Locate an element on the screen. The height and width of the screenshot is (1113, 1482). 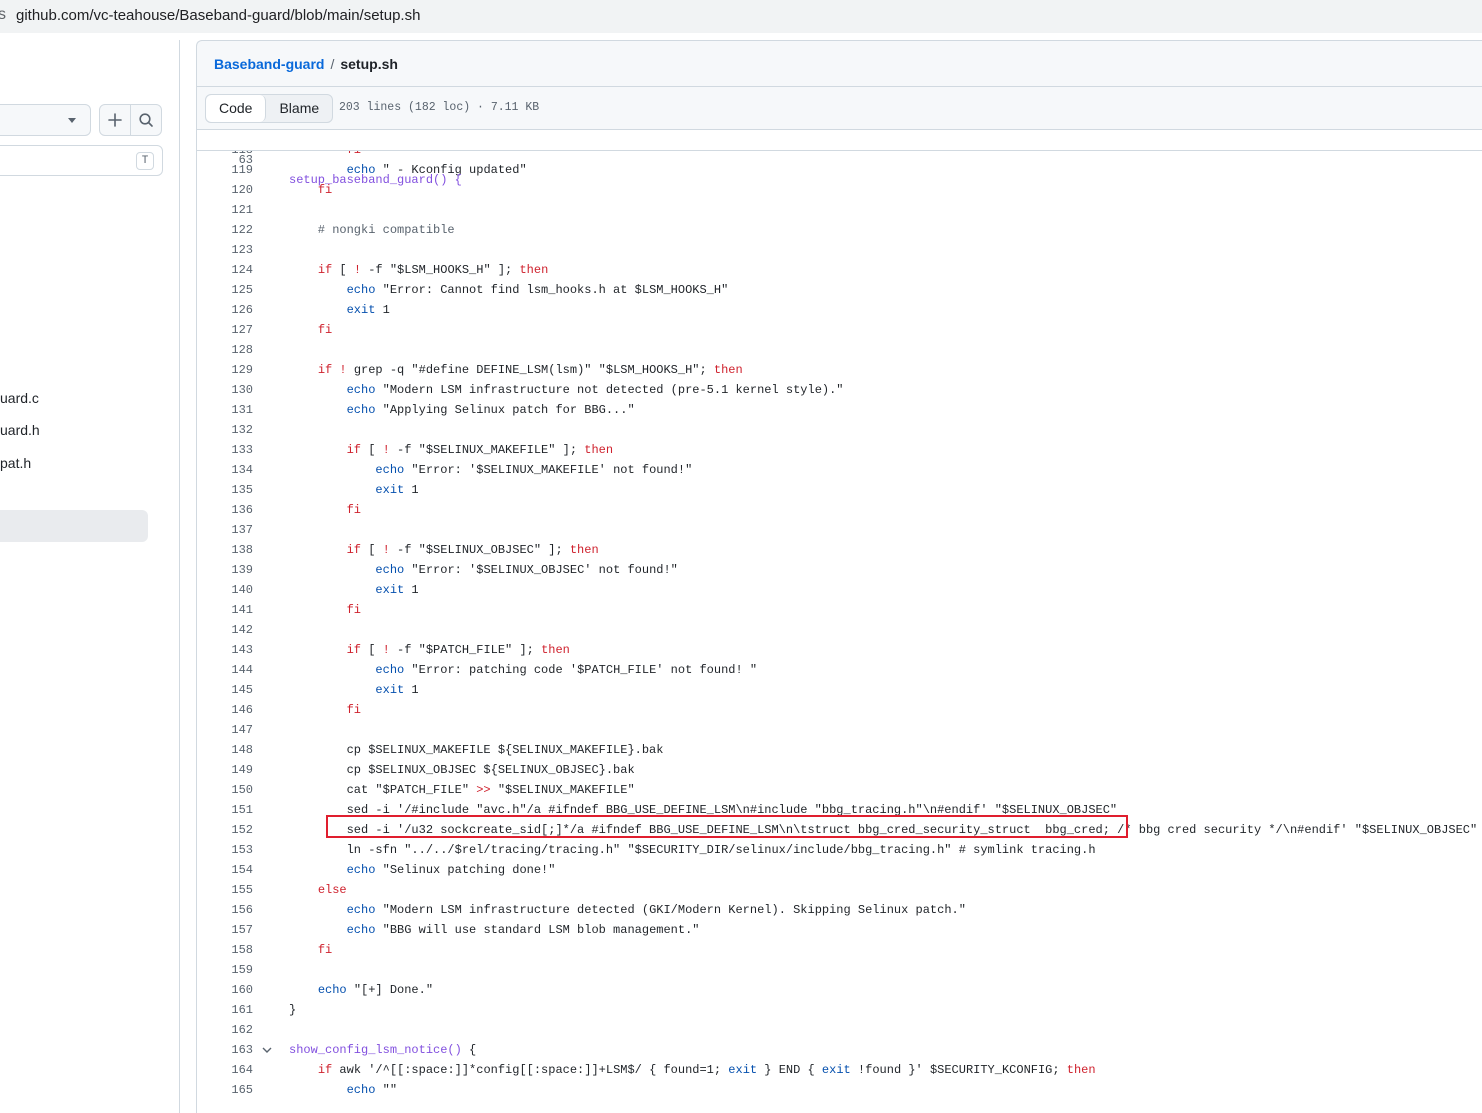
line-number: 129 is located at coordinates (225, 370).